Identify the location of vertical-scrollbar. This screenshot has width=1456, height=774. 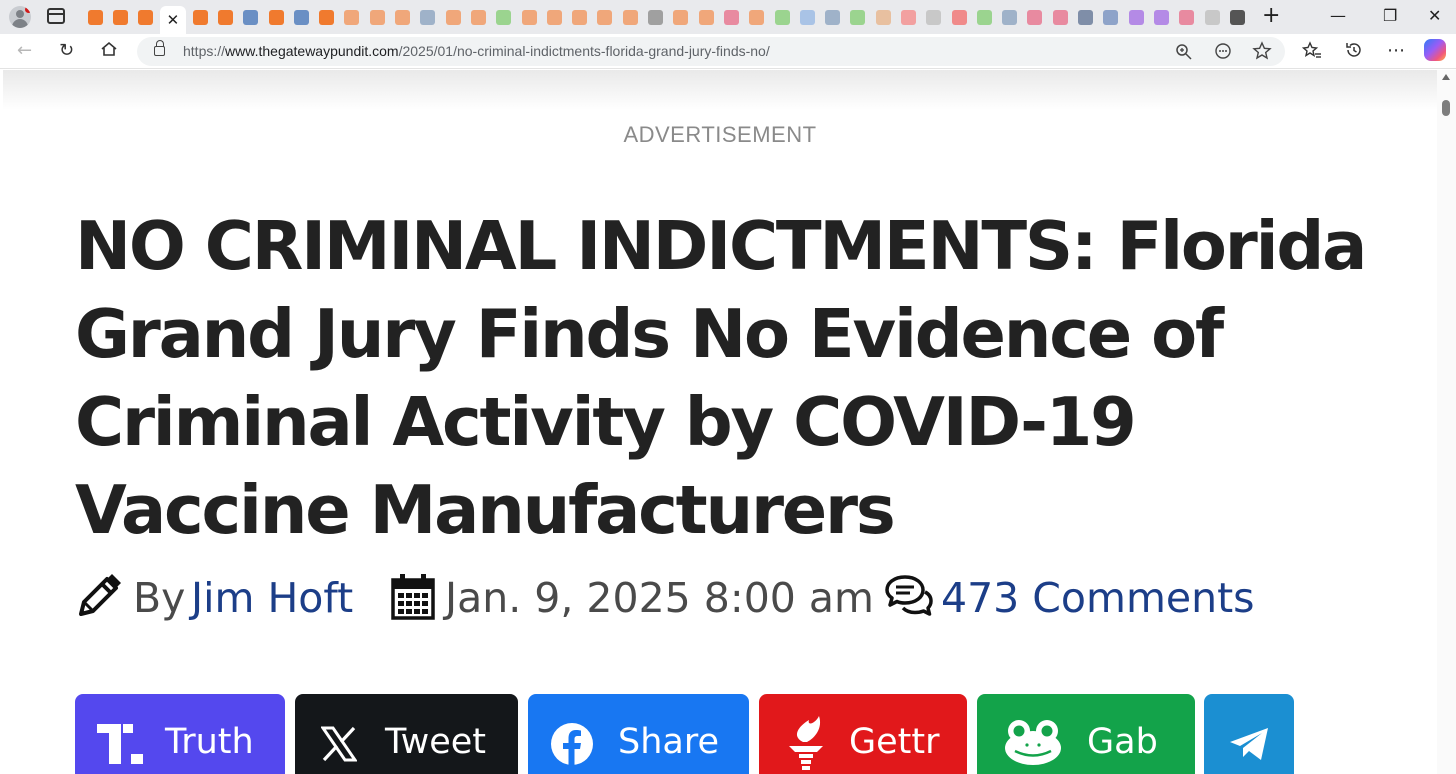
(1446, 422).